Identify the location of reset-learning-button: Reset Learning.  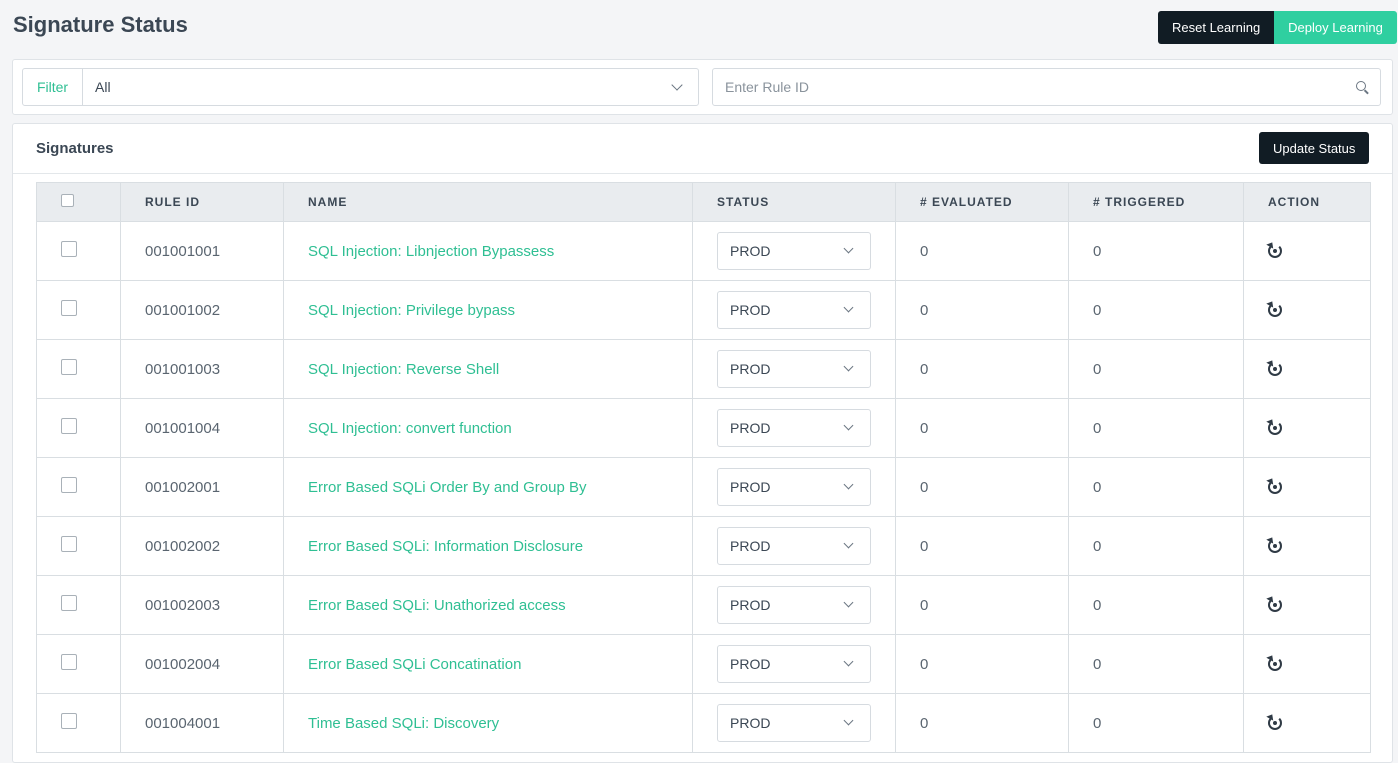
(1216, 27).